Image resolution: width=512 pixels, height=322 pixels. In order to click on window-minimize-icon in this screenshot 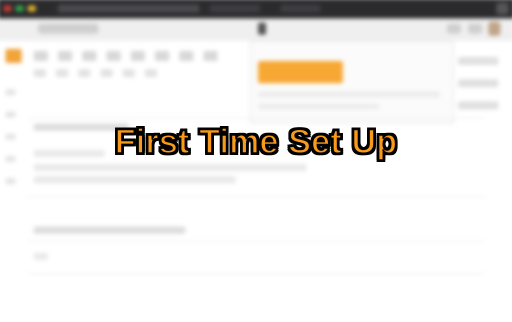, I will do `click(31, 8)`.